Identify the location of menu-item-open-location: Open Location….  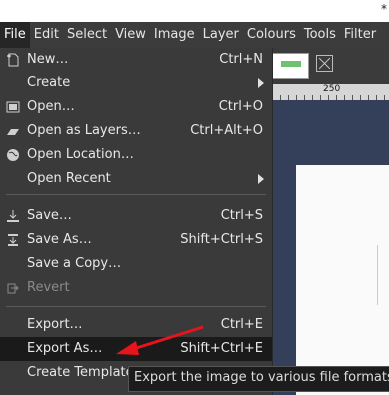
(136, 155).